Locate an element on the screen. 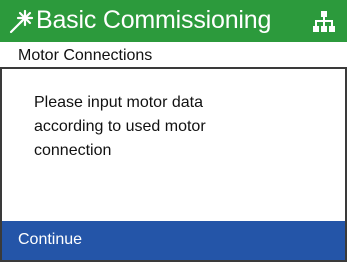 The height and width of the screenshot is (262, 347). continue-button: Continue is located at coordinates (173, 240).